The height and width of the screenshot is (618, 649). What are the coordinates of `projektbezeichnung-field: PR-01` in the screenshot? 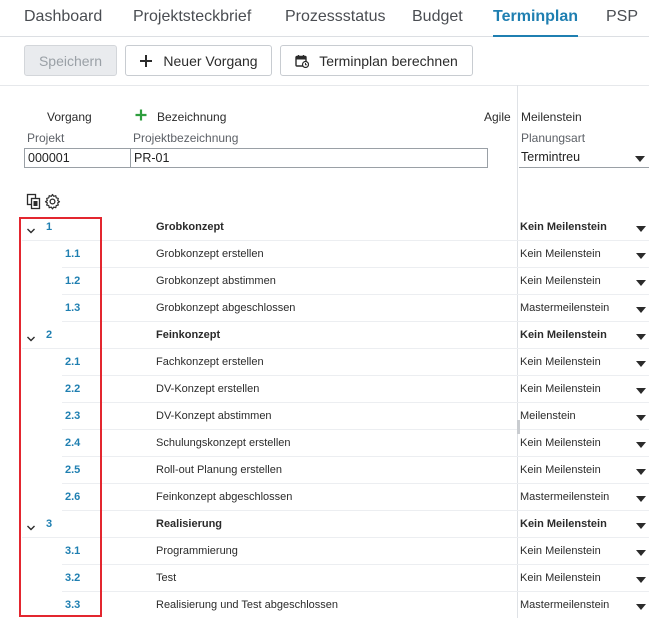 It's located at (309, 158).